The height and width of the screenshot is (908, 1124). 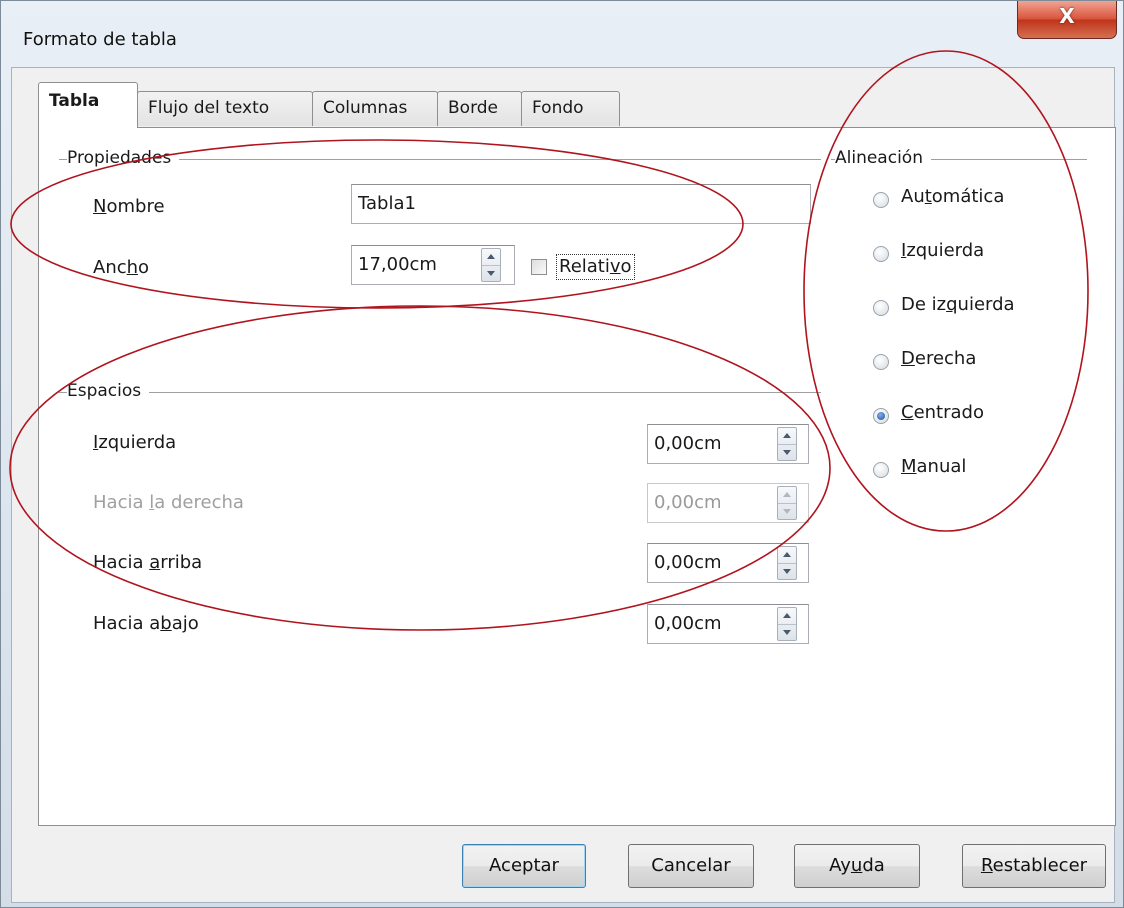 I want to click on cancelar-button: Cancelar, so click(x=691, y=866).